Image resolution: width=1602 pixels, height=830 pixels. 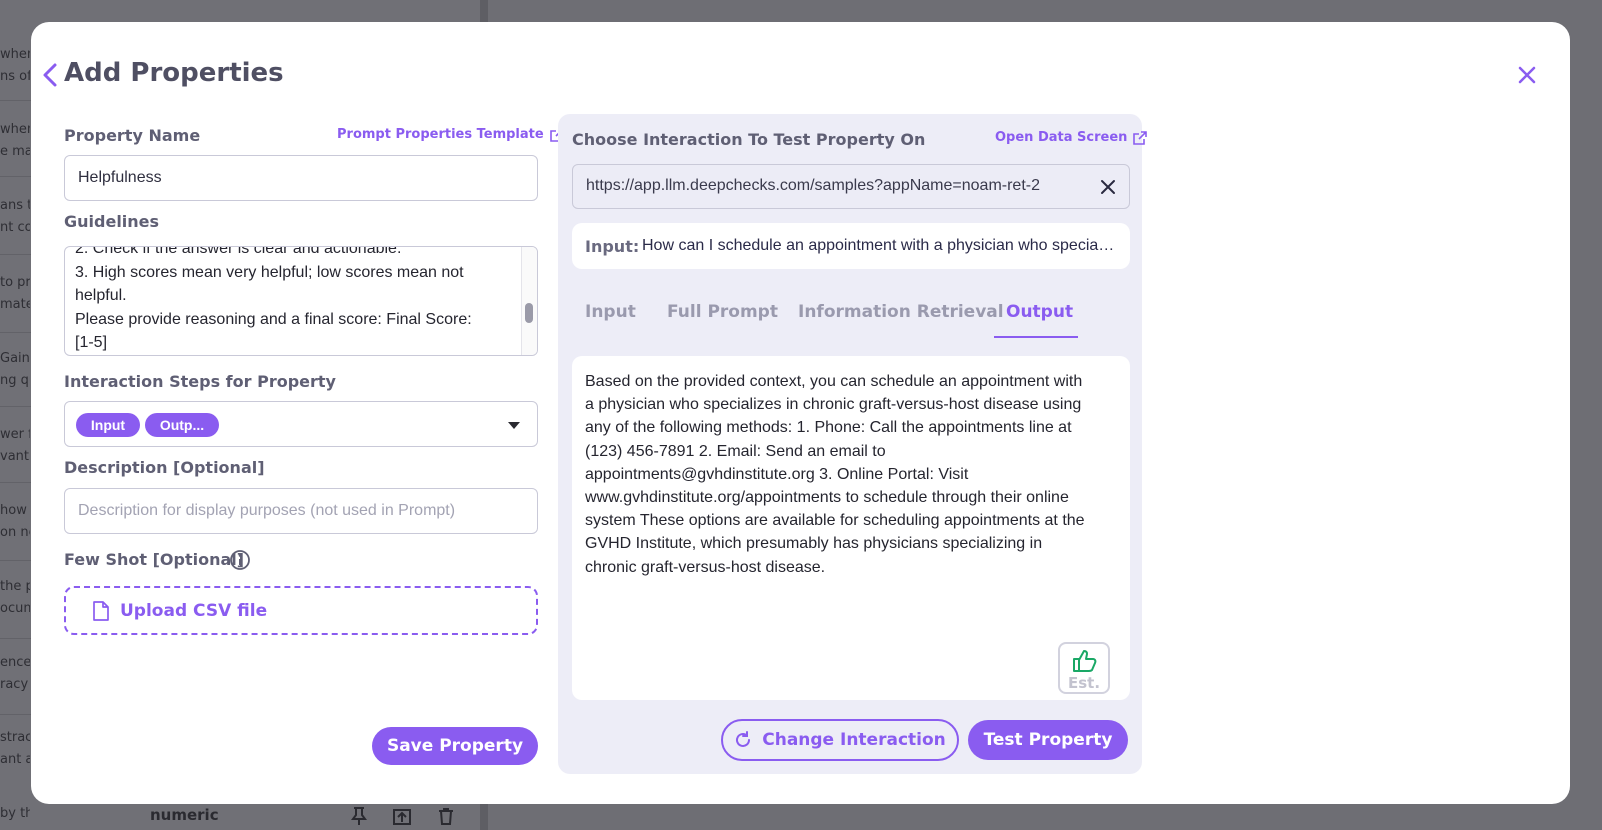 I want to click on bg-row-text: ence racy, so click(x=15, y=673).